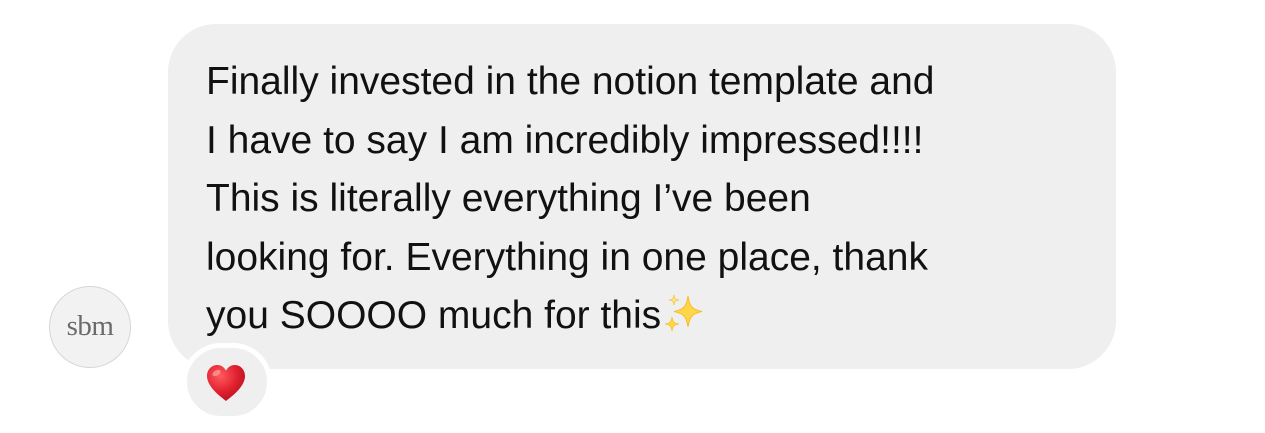 This screenshot has width=1265, height=433. Describe the element at coordinates (508, 198) in the screenshot. I see `message-line: This is literally everything I’ve been` at that location.